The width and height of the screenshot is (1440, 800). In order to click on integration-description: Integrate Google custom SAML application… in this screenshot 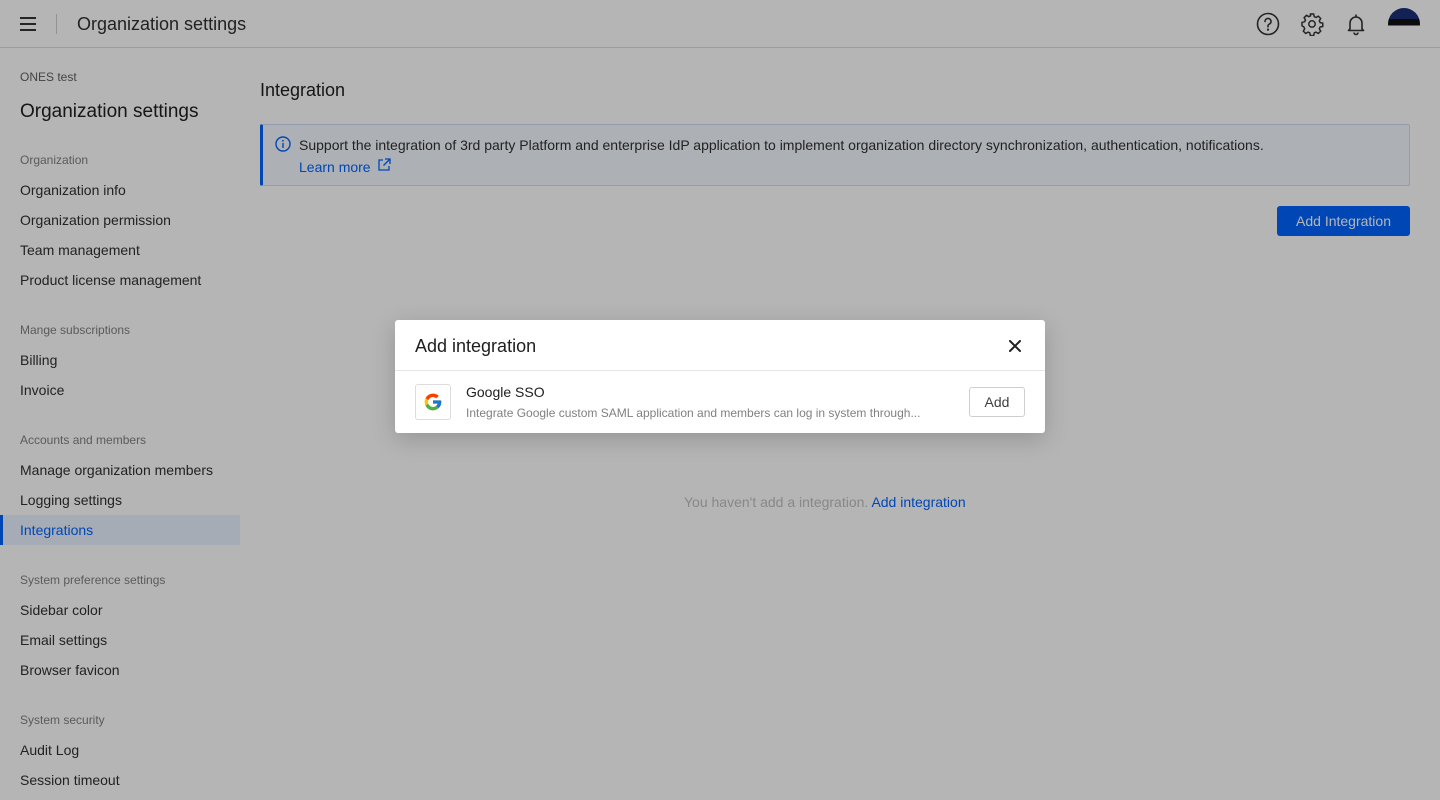, I will do `click(693, 413)`.